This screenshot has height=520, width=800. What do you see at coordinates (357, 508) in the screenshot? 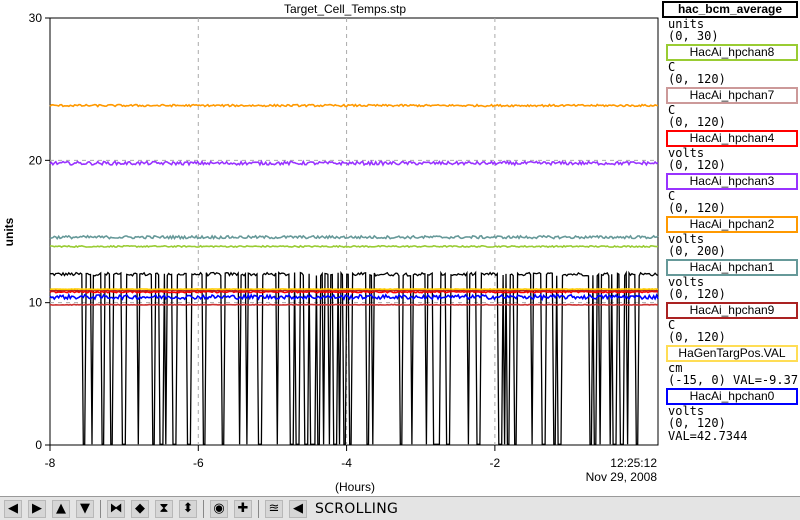
I see `scrolling-status: SCROLLING` at bounding box center [357, 508].